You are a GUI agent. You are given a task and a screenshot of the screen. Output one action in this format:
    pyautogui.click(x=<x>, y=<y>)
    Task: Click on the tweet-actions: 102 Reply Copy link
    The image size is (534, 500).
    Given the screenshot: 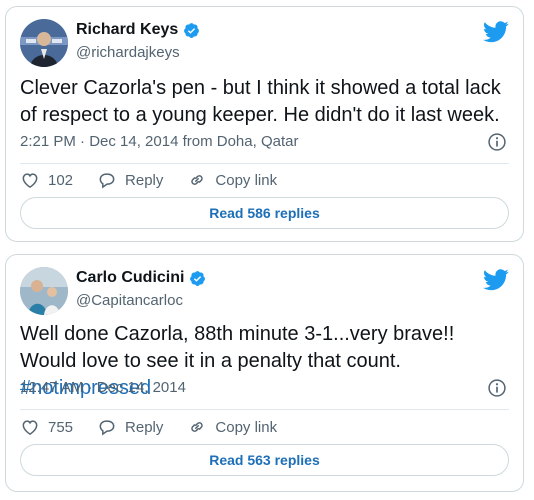 What is the action you would take?
    pyautogui.click(x=160, y=180)
    